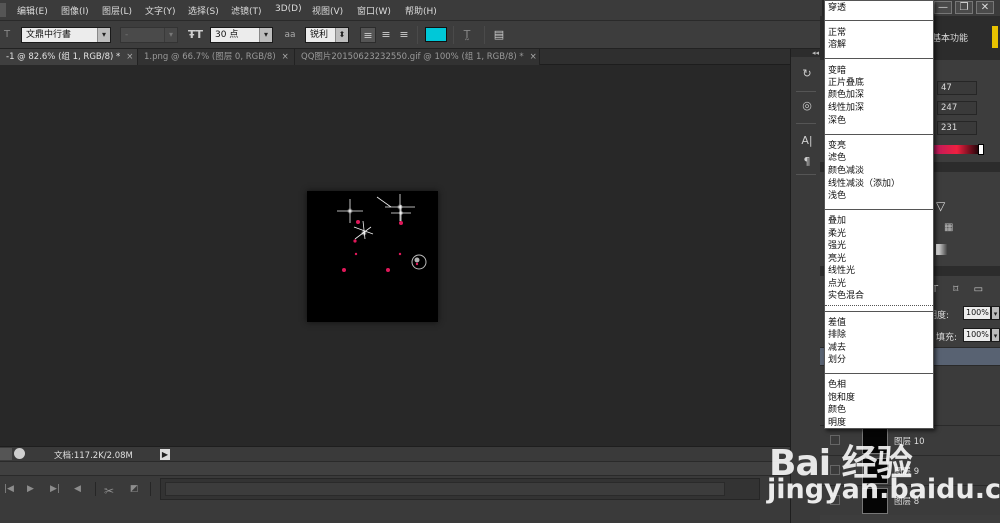 The width and height of the screenshot is (1000, 523). I want to click on blend-mode-item: 减去, so click(837, 348).